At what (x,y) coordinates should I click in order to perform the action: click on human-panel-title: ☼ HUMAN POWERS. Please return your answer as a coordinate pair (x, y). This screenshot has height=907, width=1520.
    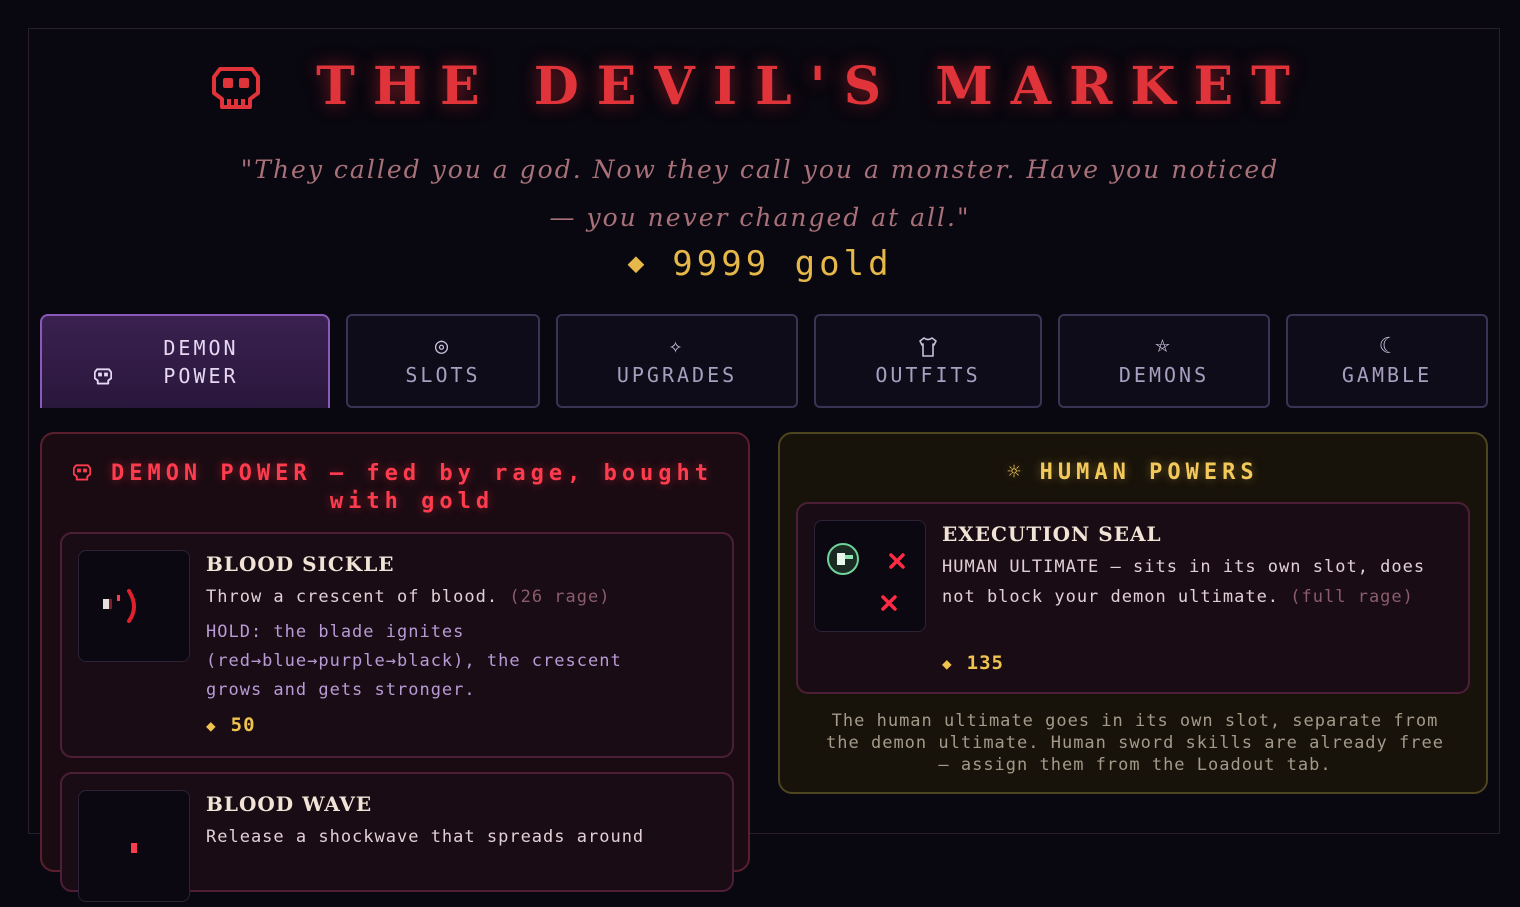
    Looking at the image, I should click on (1133, 472).